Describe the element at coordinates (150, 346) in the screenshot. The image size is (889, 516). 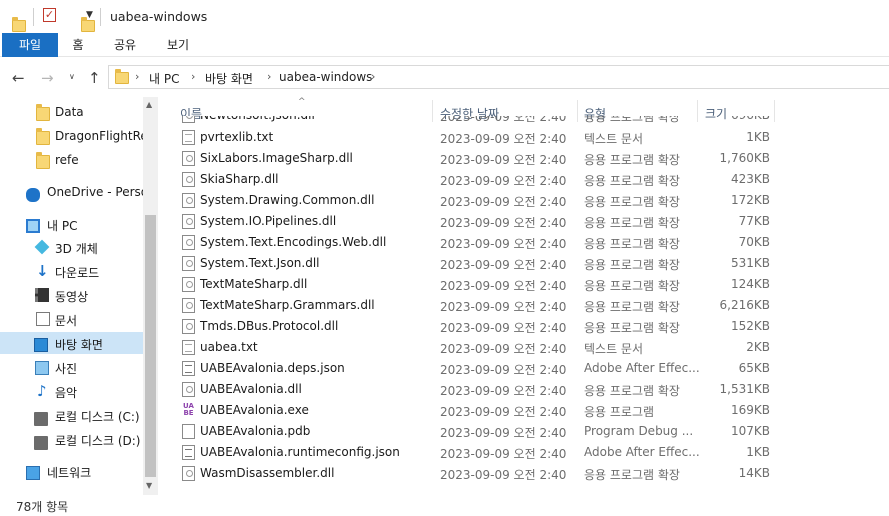
I see `scrollbar-thumb` at that location.